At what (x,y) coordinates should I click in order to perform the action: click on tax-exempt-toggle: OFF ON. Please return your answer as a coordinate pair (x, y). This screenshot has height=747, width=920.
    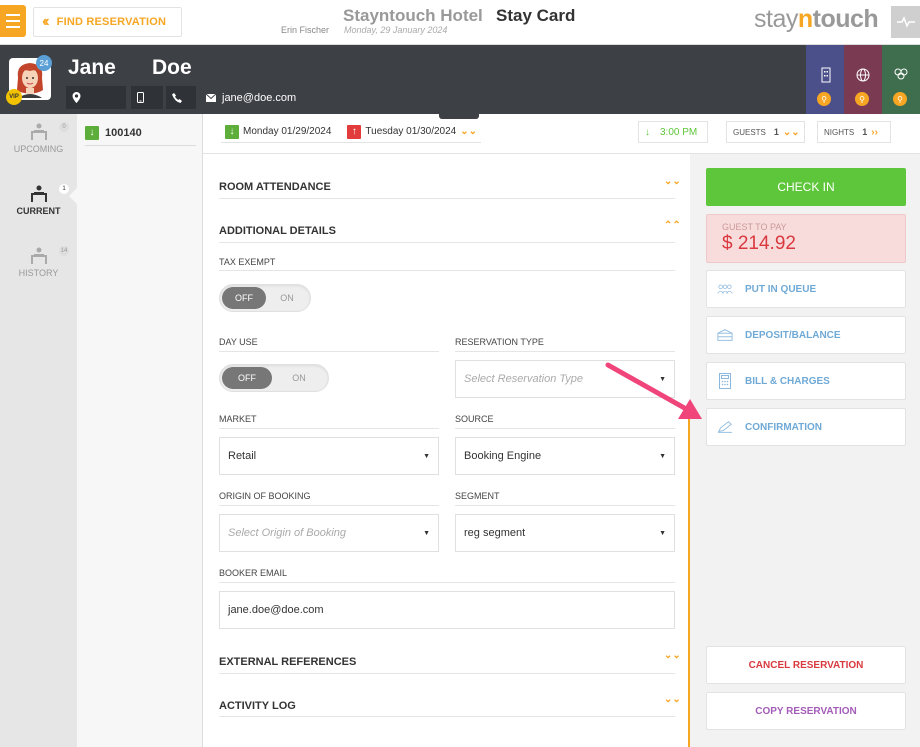
    Looking at the image, I should click on (265, 298).